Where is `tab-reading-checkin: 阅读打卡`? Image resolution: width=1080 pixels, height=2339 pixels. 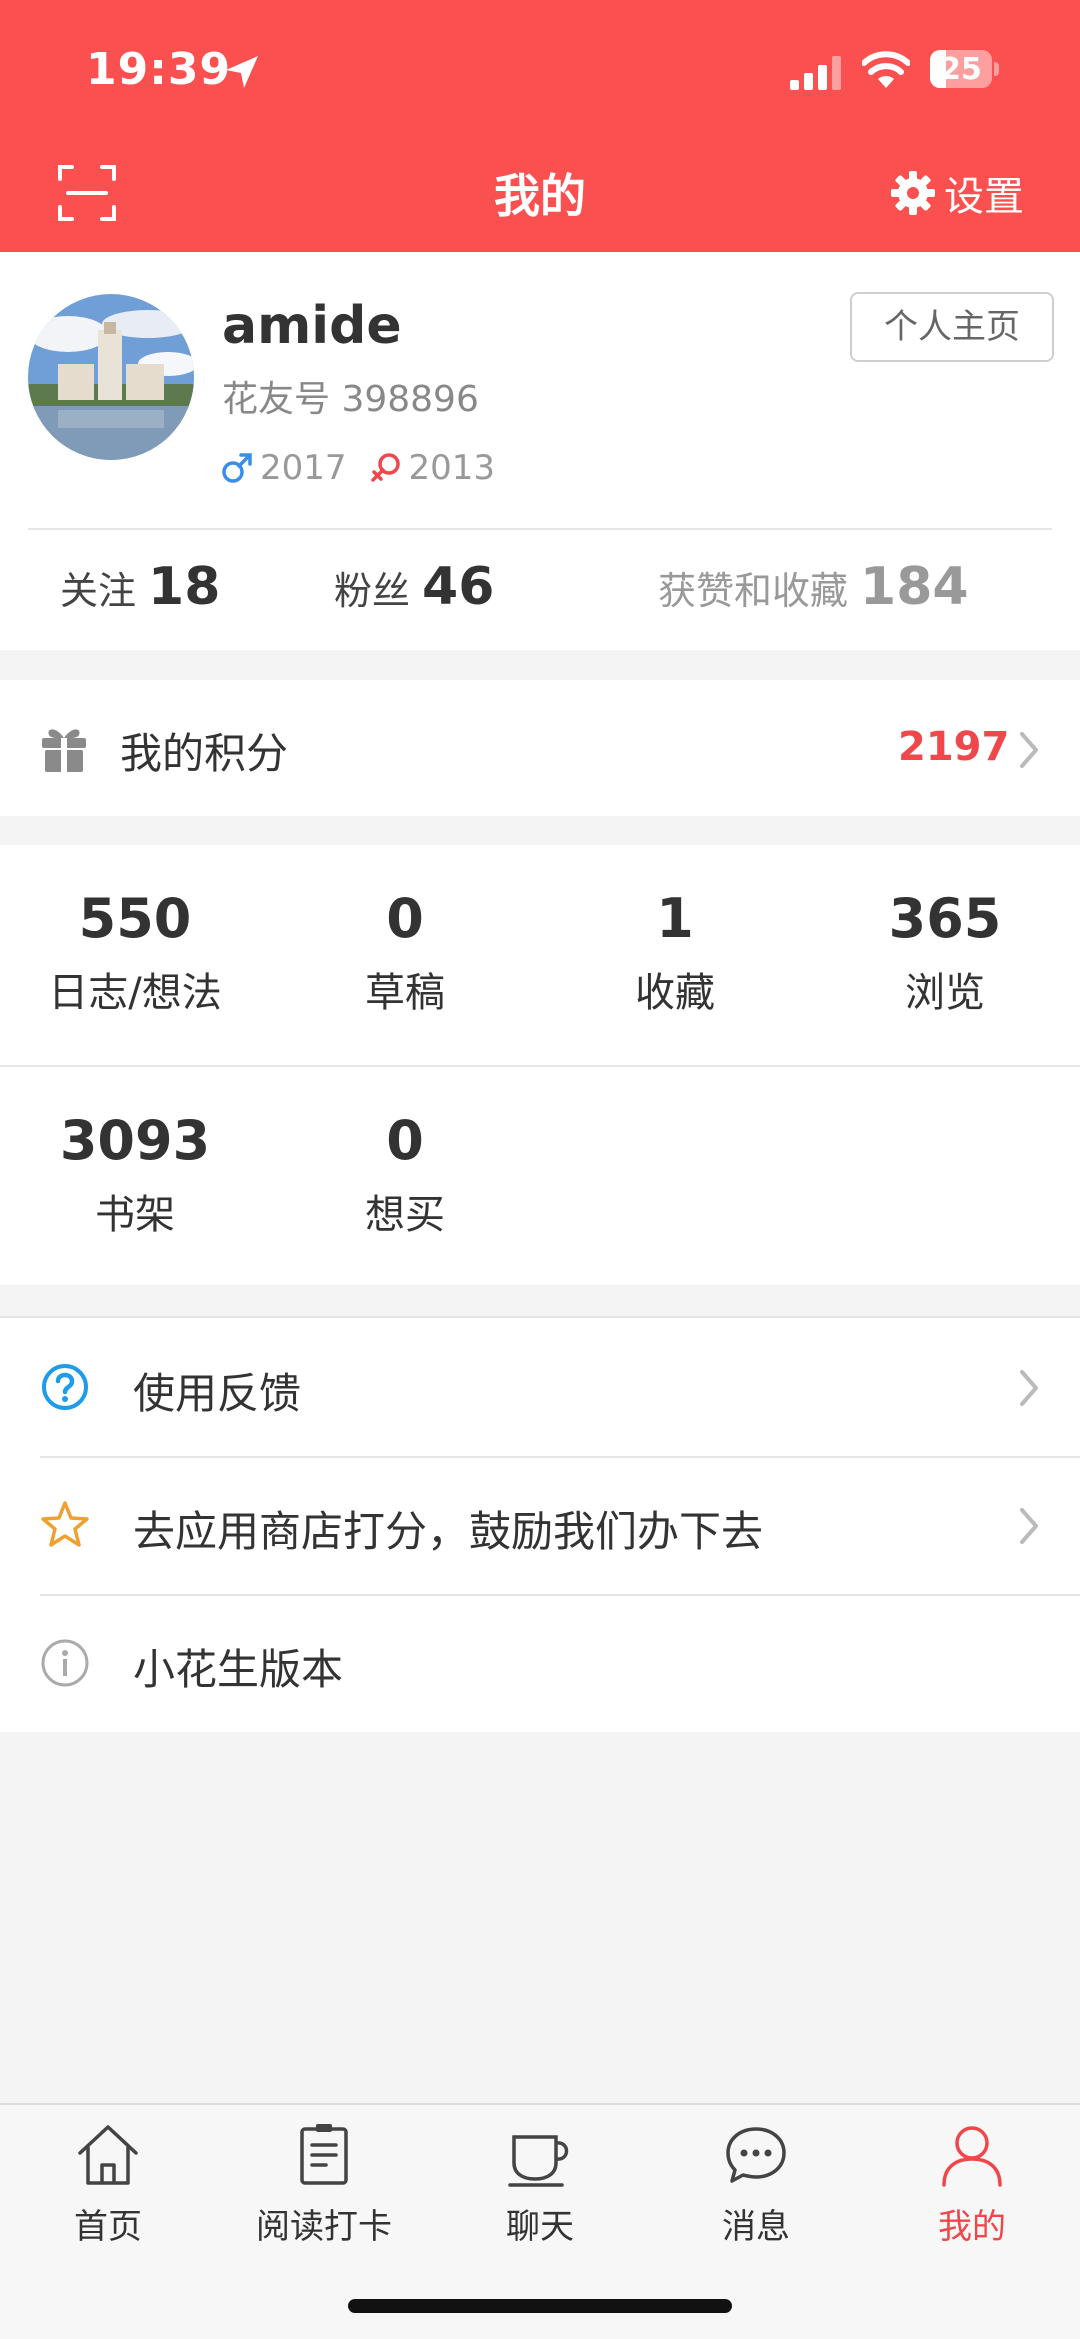
tab-reading-checkin: 阅读打卡 is located at coordinates (324, 2183).